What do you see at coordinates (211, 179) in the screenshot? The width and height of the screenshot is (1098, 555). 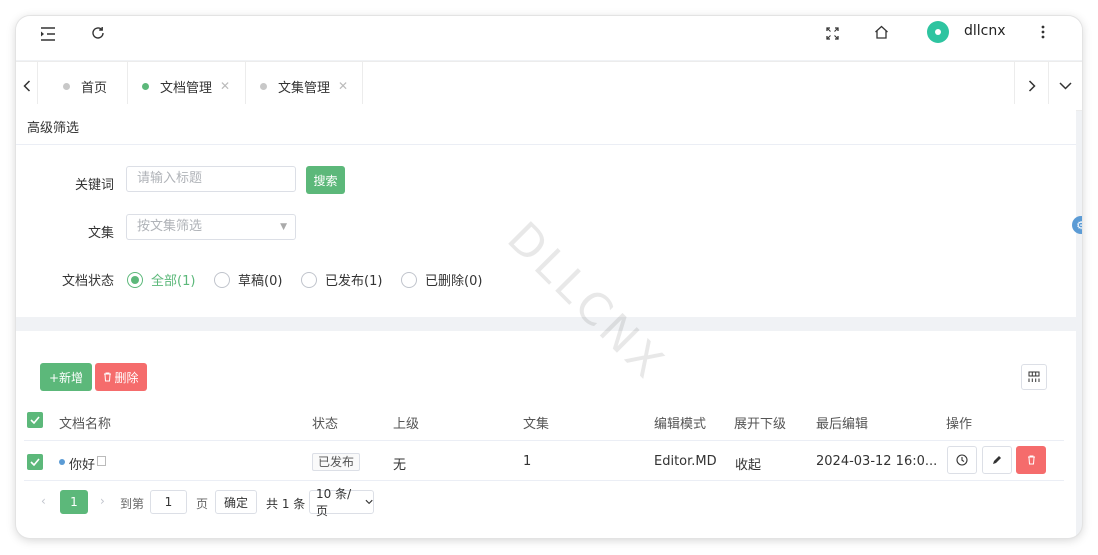 I see `keyword-input: 请输入标题` at bounding box center [211, 179].